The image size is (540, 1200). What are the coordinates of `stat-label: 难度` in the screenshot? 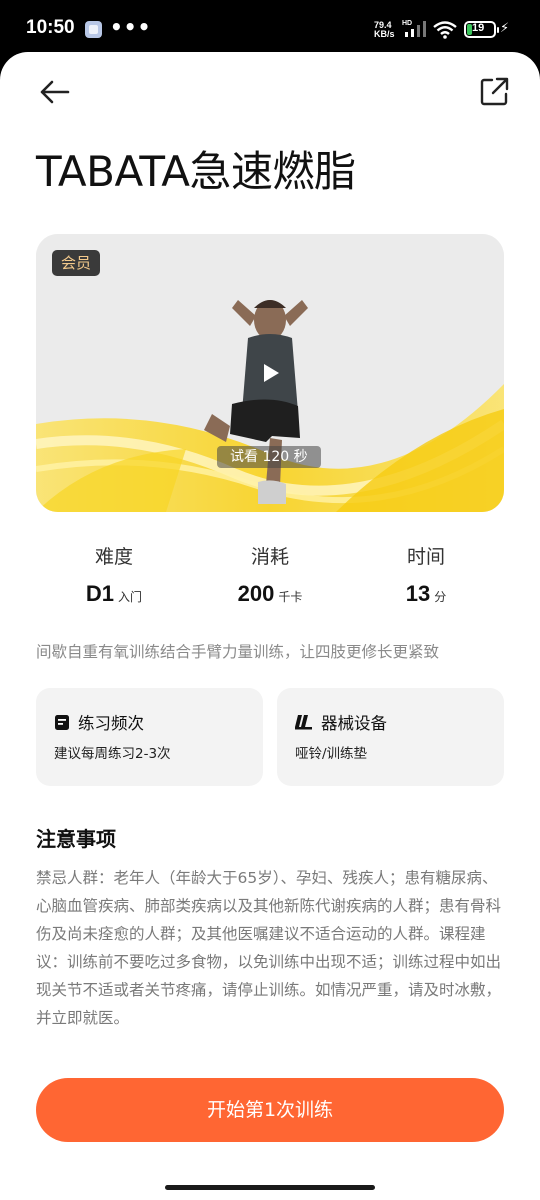 It's located at (113, 557).